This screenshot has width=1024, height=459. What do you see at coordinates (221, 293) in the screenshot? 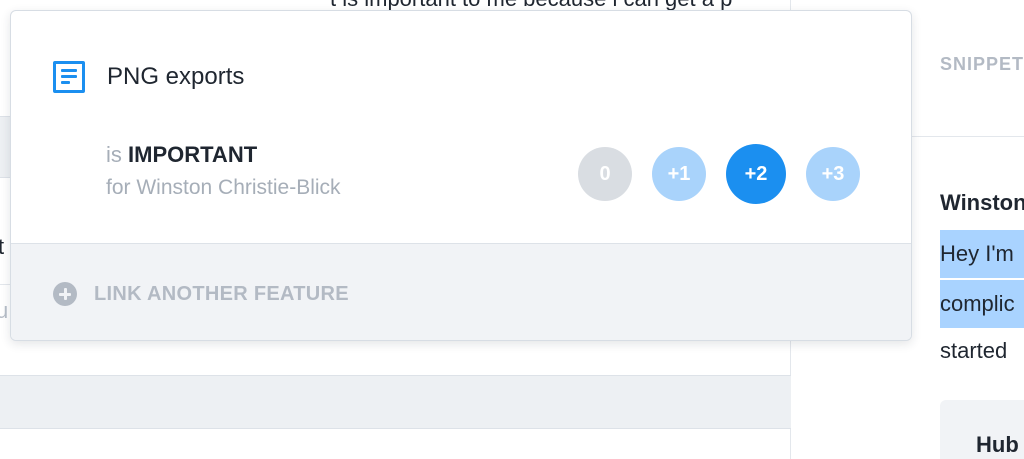
I see `link-another-feature-label: LINK ANOTHER FEATURE` at bounding box center [221, 293].